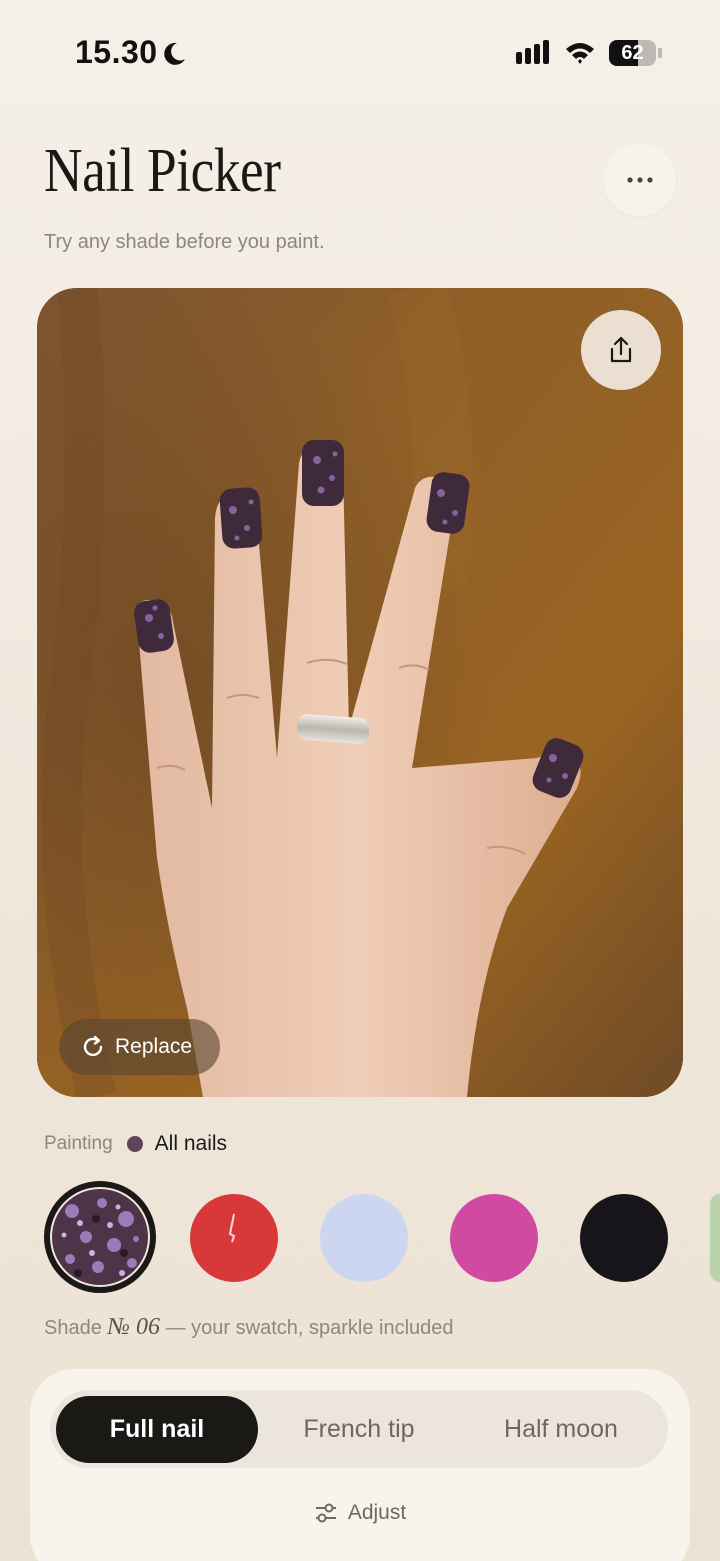 The height and width of the screenshot is (1561, 720). I want to click on swatch-red, so click(234, 1238).